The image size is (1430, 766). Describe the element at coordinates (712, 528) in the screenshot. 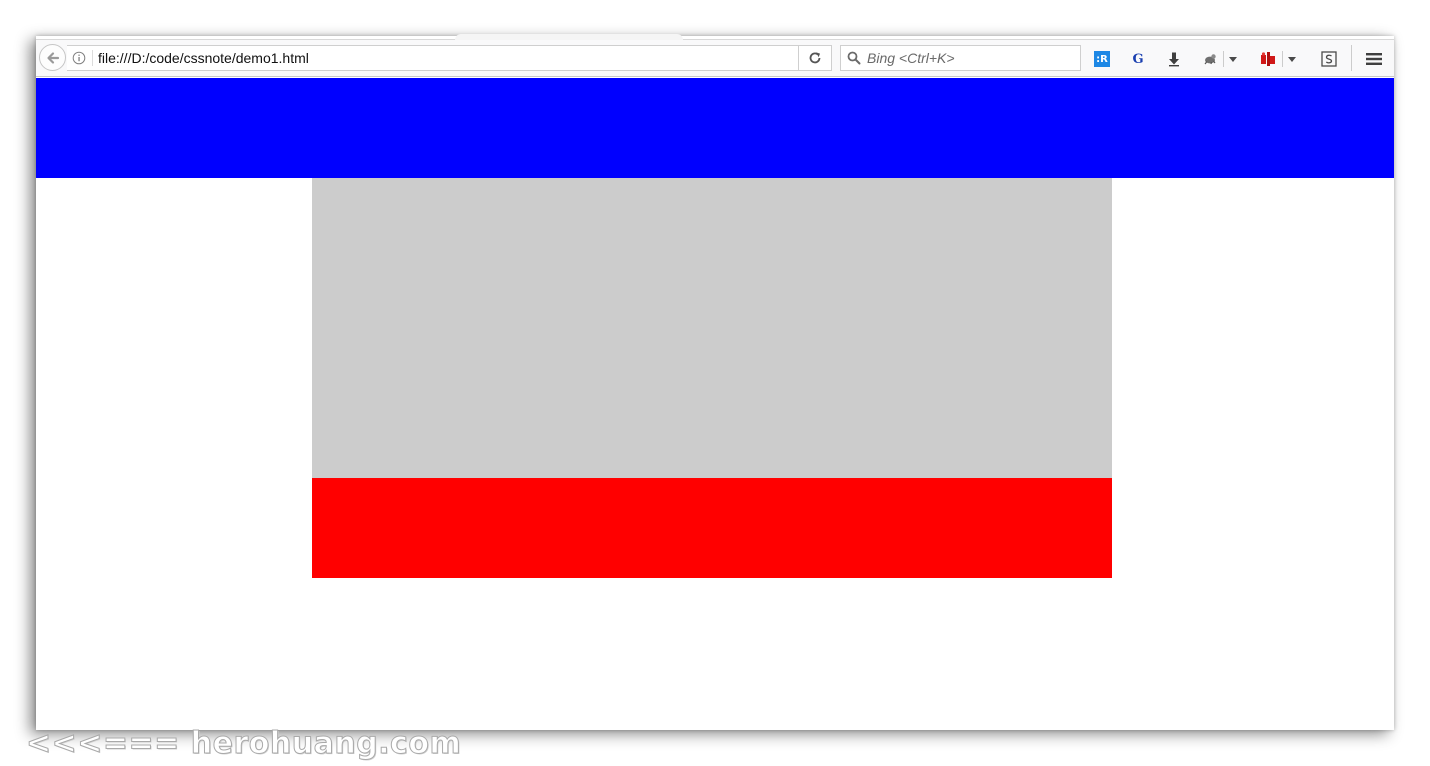

I see `footer-block` at that location.